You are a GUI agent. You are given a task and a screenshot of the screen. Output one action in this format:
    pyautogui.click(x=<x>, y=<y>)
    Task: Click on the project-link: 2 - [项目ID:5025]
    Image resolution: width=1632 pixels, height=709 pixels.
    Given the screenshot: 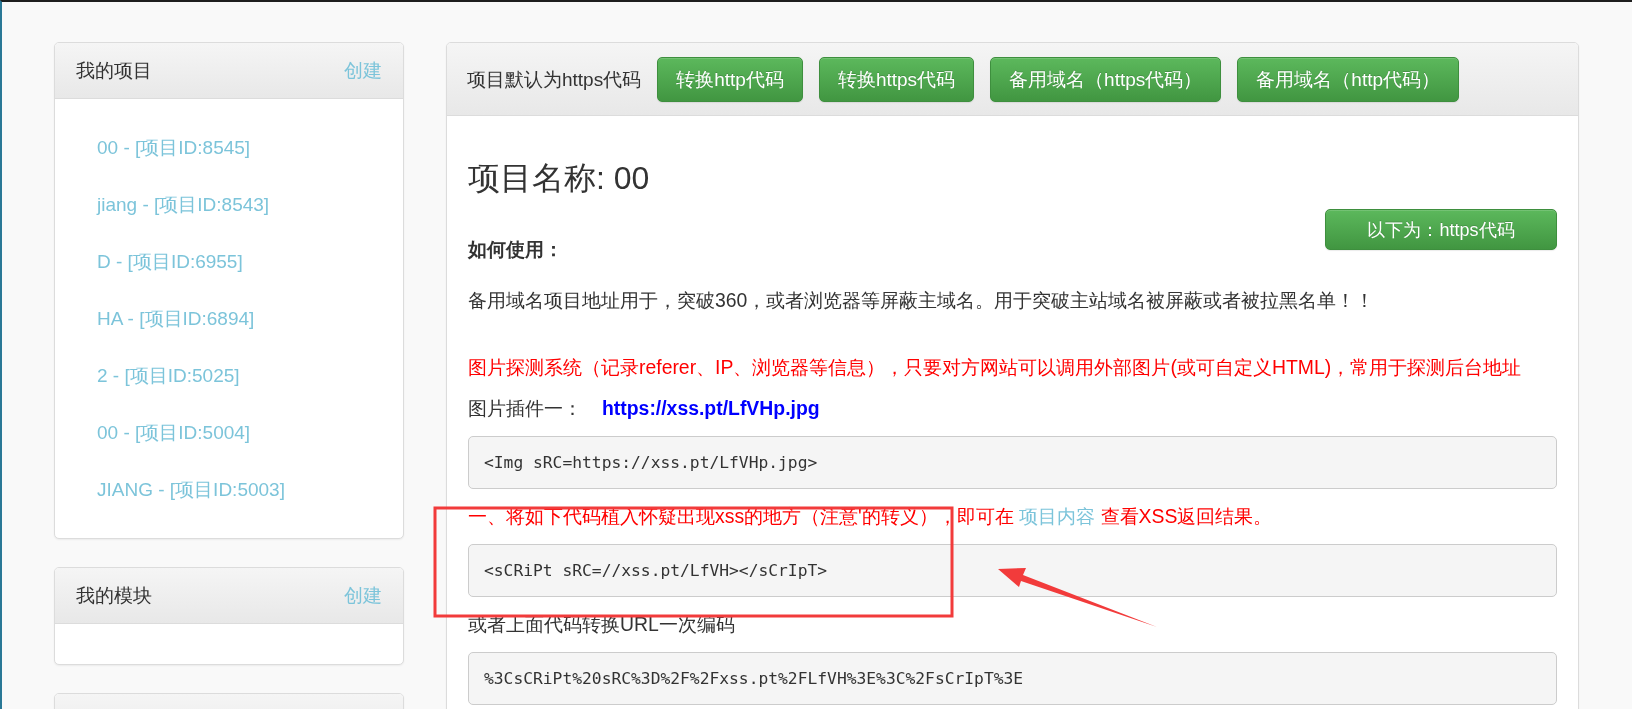 What is the action you would take?
    pyautogui.click(x=229, y=375)
    